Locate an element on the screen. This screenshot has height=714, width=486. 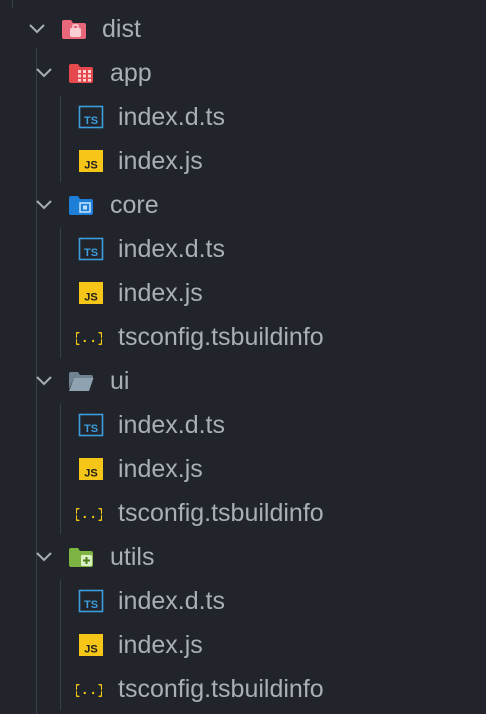
tree-folder-dist: dist is located at coordinates (243, 29).